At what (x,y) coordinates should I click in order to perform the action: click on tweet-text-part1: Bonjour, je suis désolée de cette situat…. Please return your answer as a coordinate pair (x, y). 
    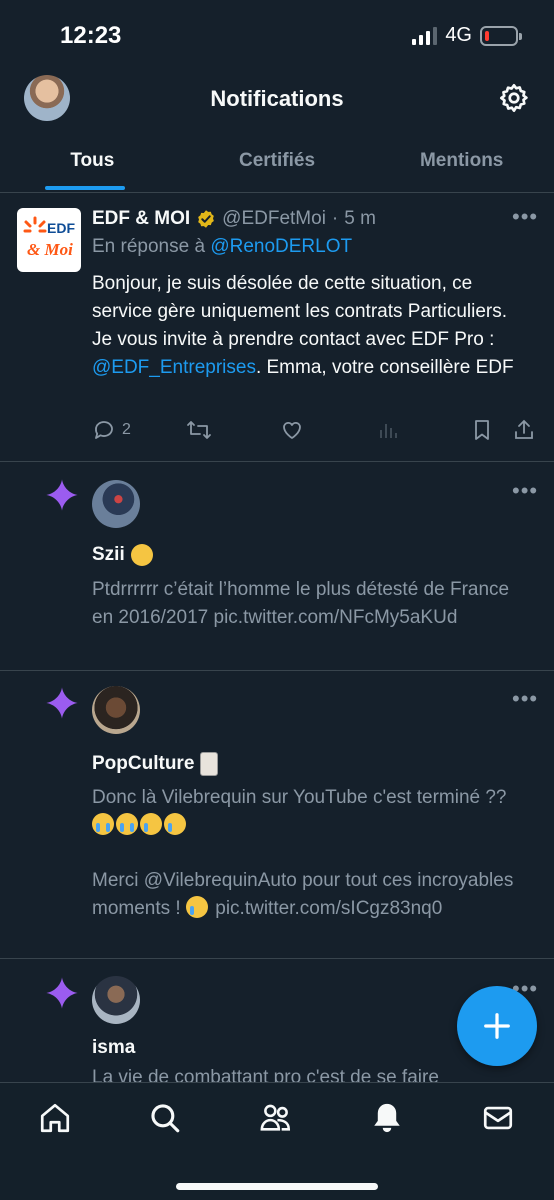
    Looking at the image, I should click on (300, 311).